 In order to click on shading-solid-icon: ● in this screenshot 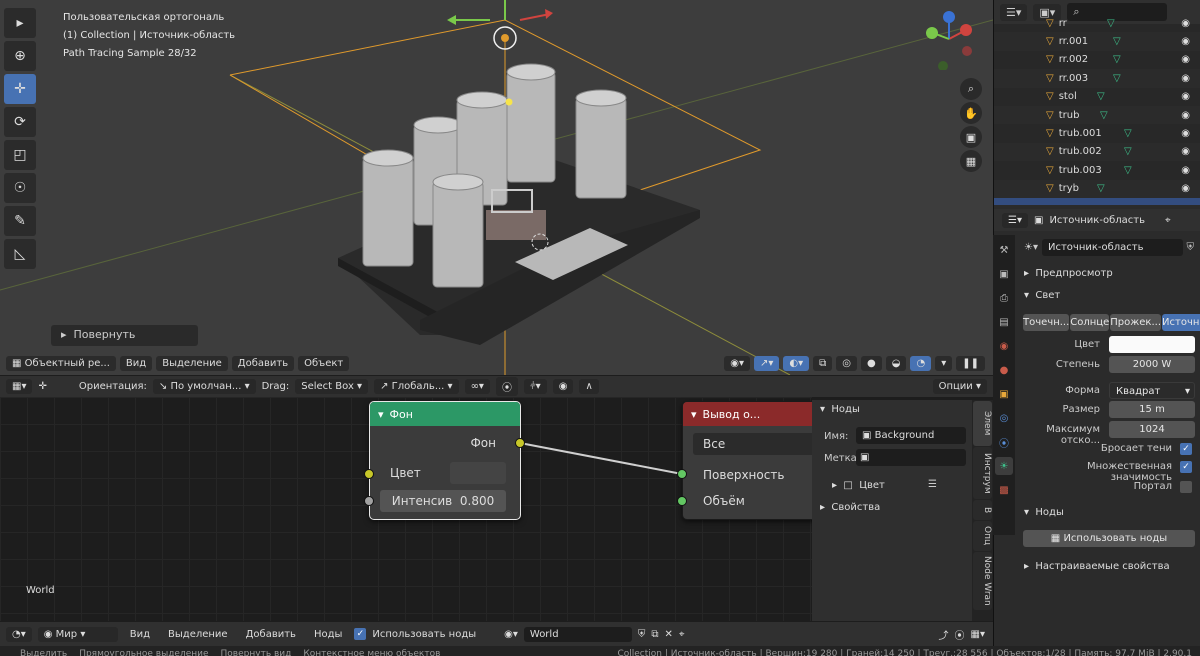, I will do `click(871, 363)`.